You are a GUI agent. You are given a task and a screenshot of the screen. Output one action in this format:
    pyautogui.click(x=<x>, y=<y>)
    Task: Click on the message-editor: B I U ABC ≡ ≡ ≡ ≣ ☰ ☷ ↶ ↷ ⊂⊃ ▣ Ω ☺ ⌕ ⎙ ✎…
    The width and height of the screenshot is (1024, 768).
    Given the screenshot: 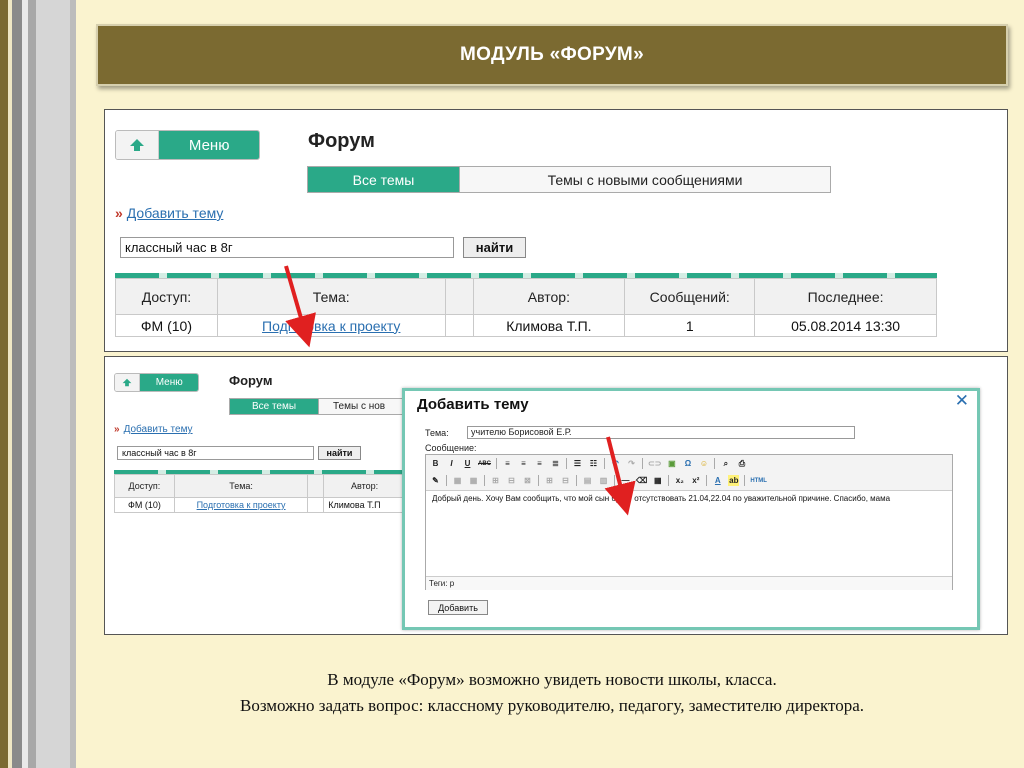 What is the action you would take?
    pyautogui.click(x=689, y=522)
    